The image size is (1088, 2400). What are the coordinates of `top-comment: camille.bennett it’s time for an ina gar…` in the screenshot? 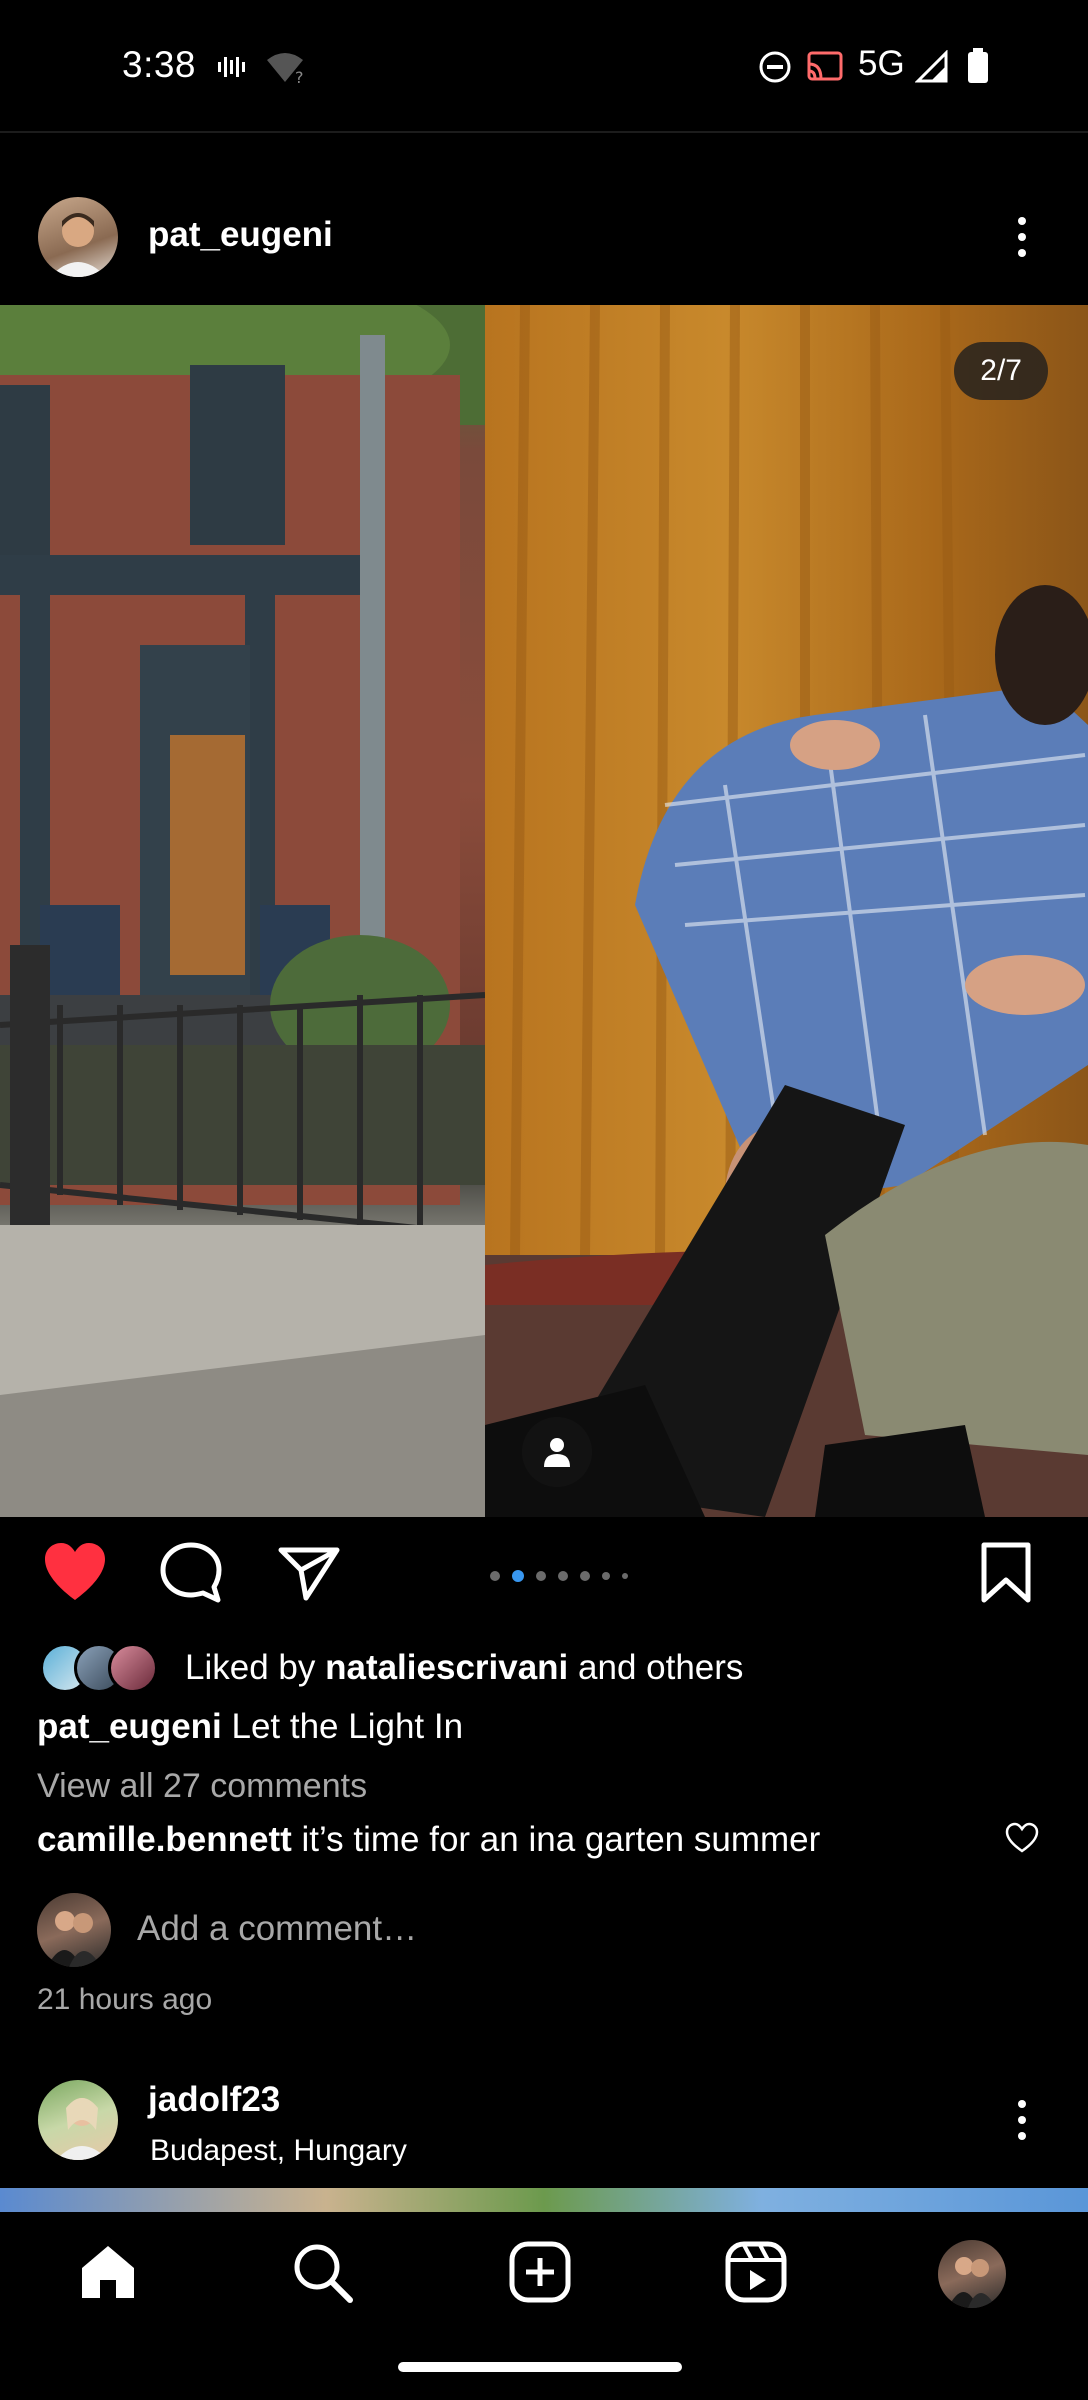 It's located at (428, 1840).